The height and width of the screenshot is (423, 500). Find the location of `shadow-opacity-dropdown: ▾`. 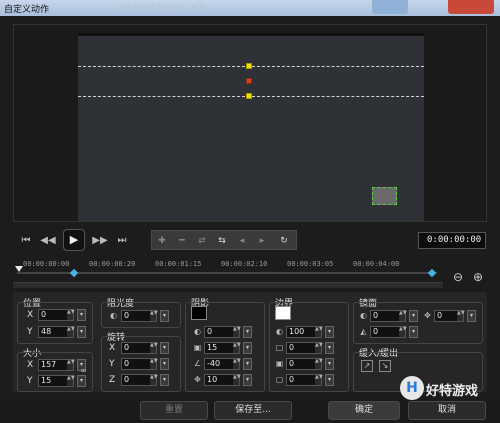

shadow-opacity-dropdown: ▾ is located at coordinates (247, 332).